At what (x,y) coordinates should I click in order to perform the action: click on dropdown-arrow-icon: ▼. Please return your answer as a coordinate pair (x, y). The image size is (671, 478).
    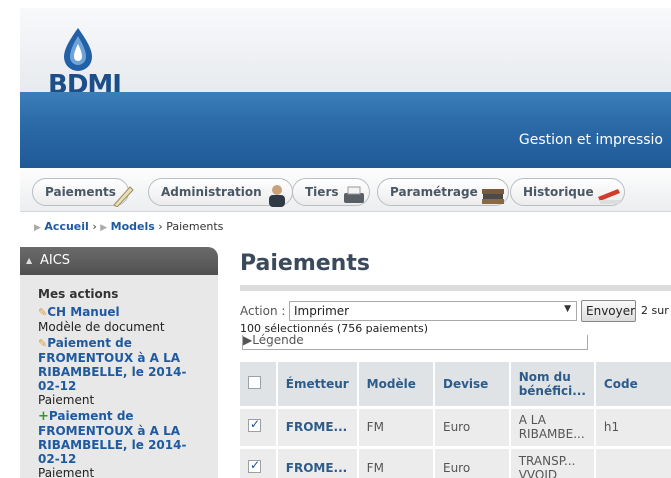
    Looking at the image, I should click on (567, 309).